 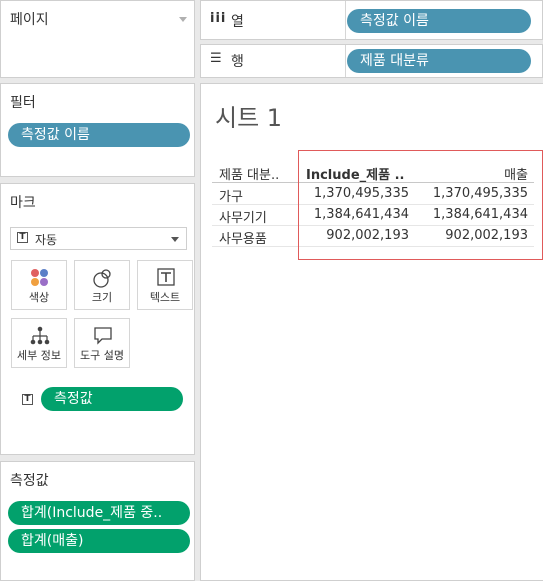 I want to click on pages-panel: 페이지, so click(x=97, y=39).